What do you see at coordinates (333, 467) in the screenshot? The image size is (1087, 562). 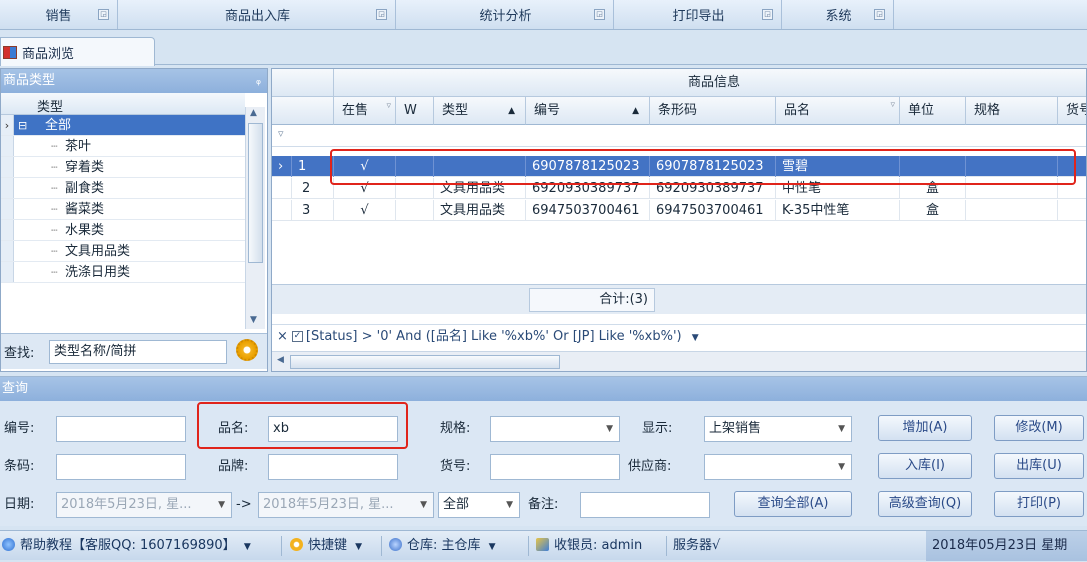 I see `brand-input` at bounding box center [333, 467].